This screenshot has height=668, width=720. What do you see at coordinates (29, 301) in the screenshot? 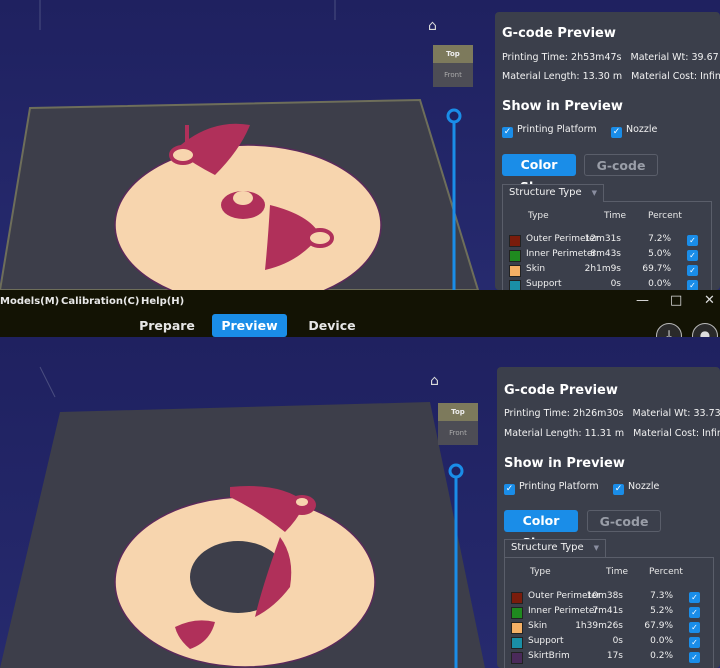
I see `menu-models: Models(M)` at bounding box center [29, 301].